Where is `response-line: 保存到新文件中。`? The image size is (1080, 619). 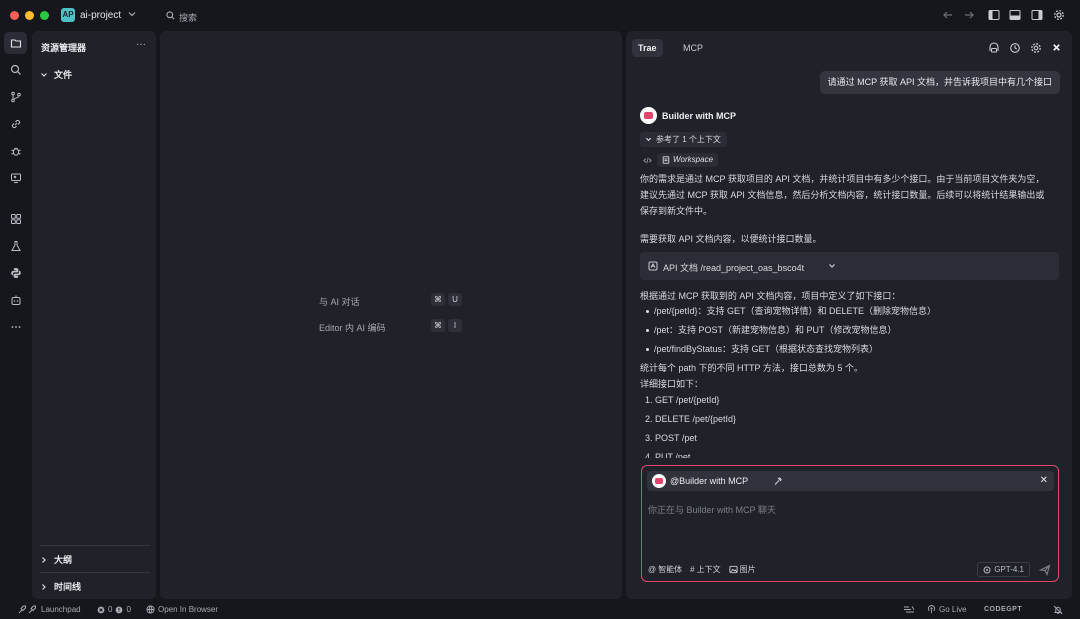
response-line: 保存到新文件中。 is located at coordinates (676, 211).